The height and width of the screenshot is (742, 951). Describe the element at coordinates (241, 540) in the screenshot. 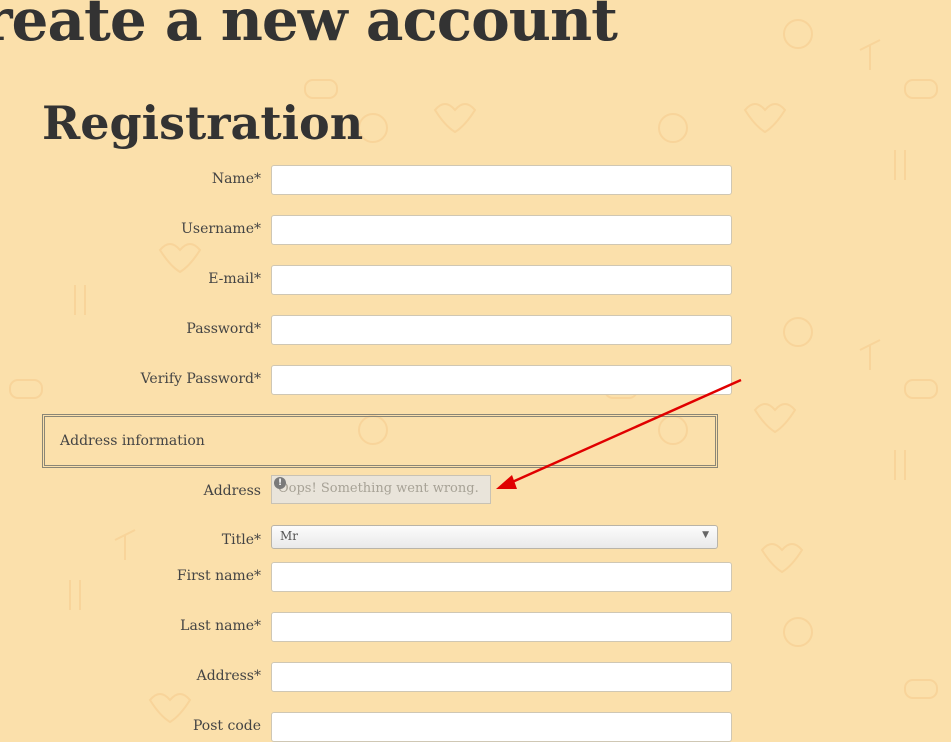

I see `title-label: Title*` at that location.